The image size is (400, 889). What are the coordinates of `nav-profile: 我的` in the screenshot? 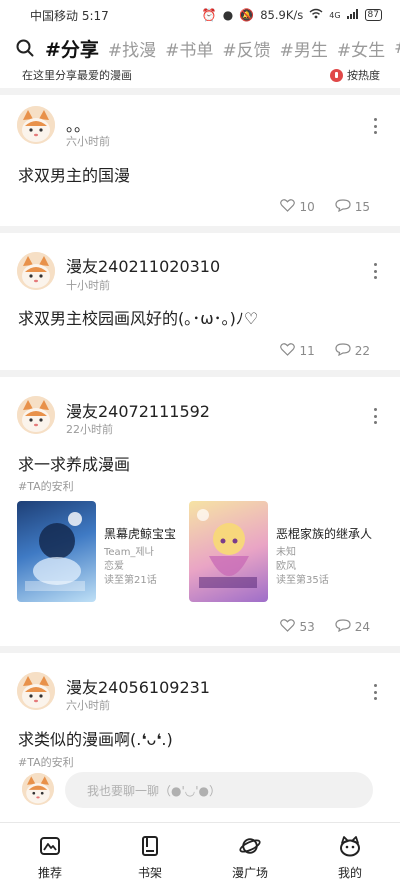 It's located at (350, 856).